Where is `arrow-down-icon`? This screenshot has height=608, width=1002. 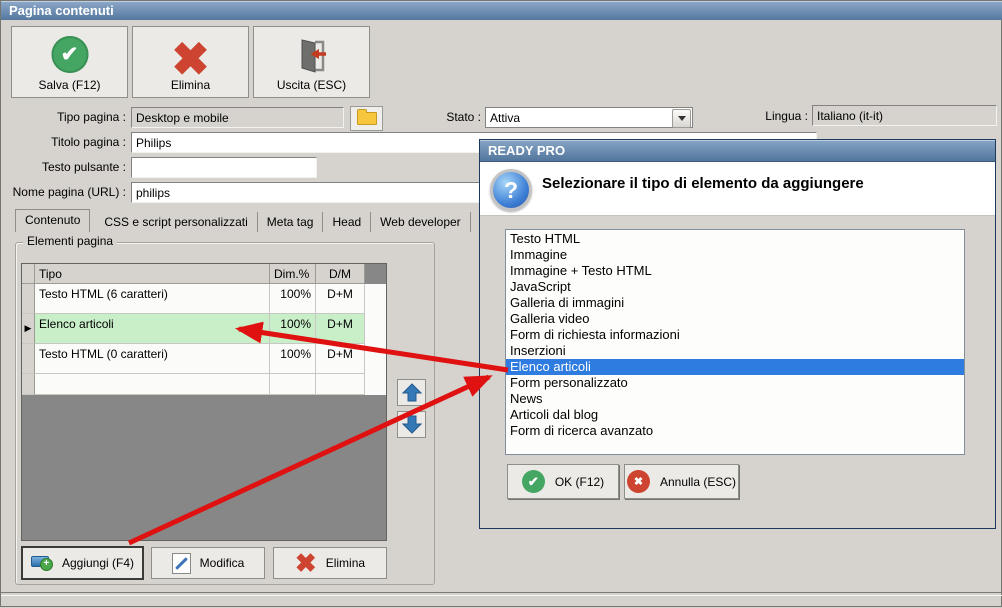 arrow-down-icon is located at coordinates (411, 424).